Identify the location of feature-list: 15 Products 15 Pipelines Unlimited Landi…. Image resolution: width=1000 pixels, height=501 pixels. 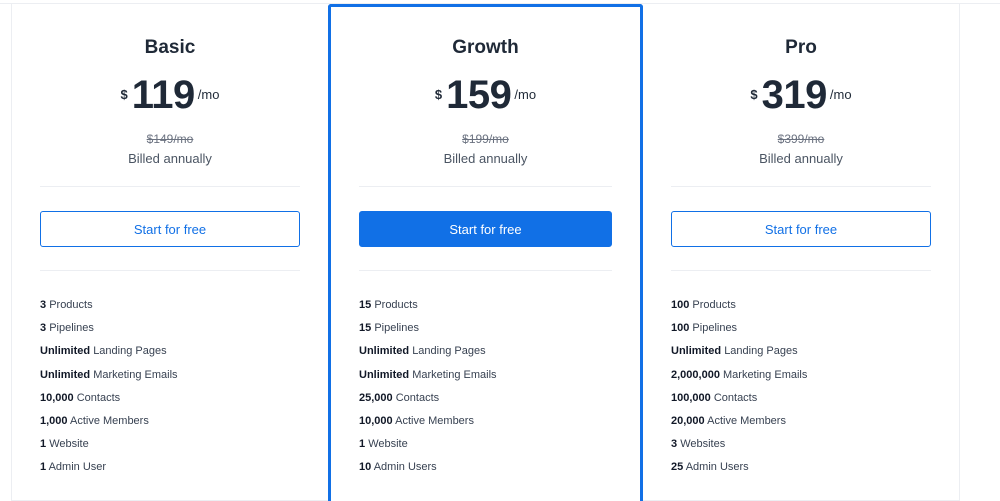
(428, 387).